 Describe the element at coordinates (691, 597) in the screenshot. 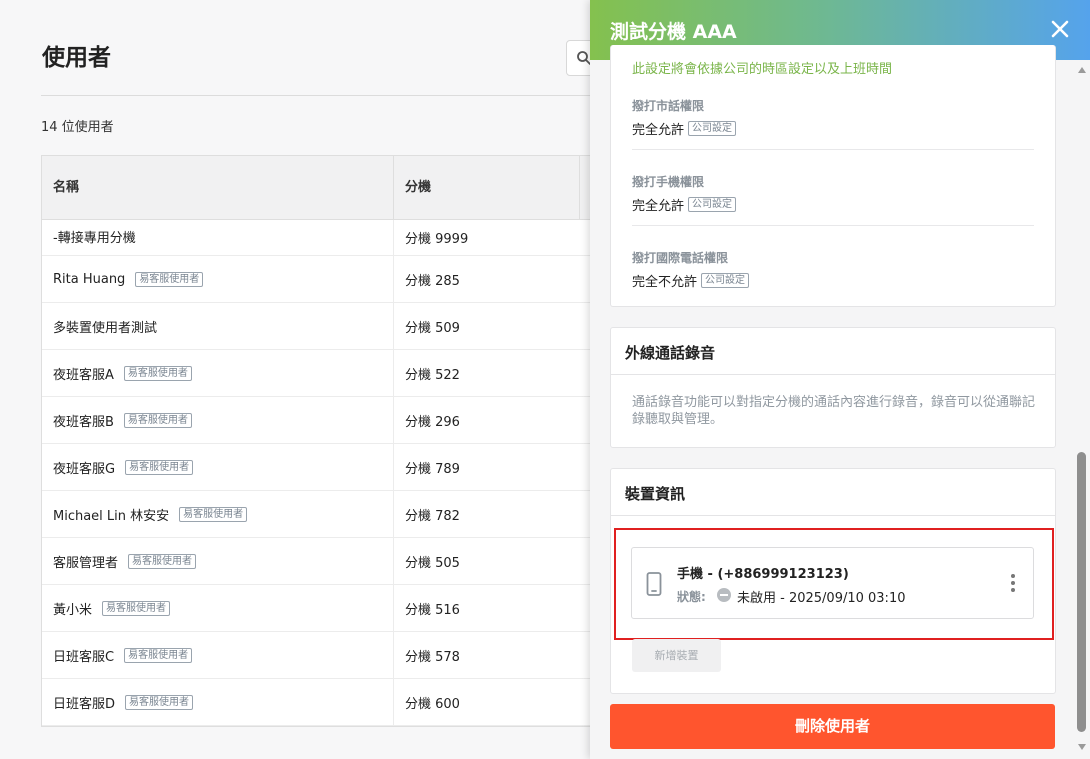

I see `device-status-label: 狀態:` at that location.